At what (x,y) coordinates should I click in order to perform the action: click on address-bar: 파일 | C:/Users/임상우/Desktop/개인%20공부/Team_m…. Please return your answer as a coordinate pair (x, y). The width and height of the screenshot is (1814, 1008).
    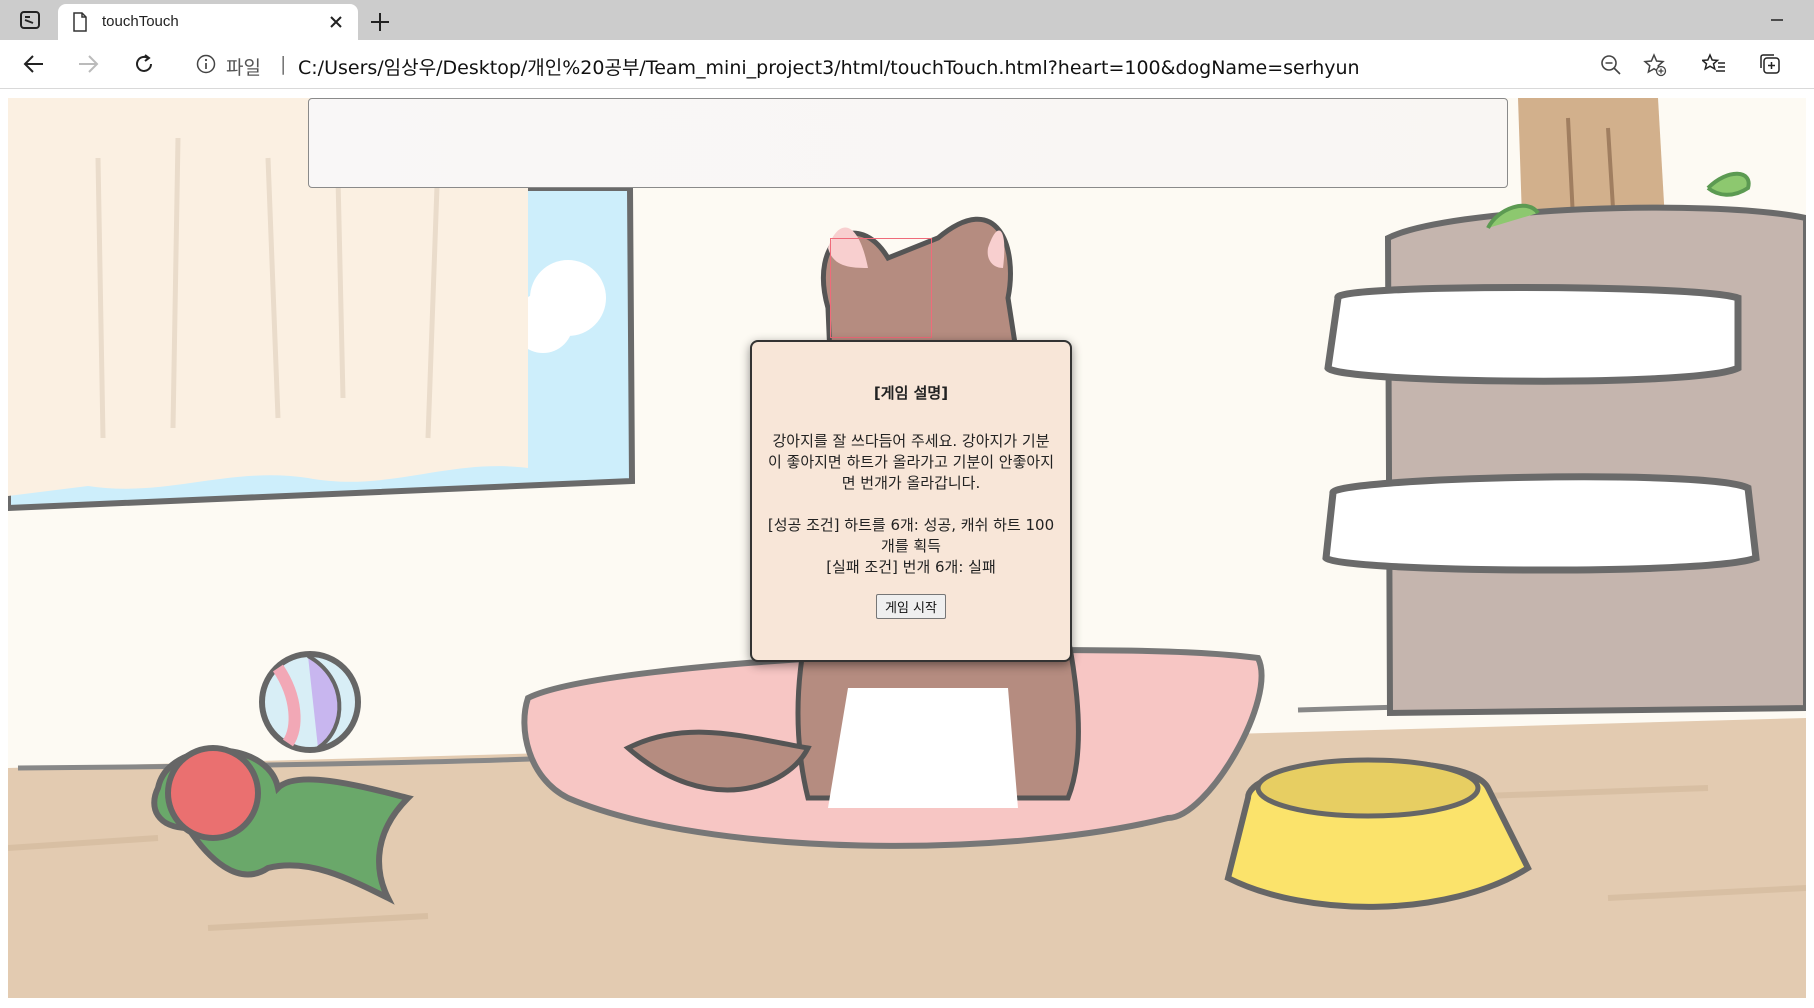
    Looking at the image, I should click on (930, 64).